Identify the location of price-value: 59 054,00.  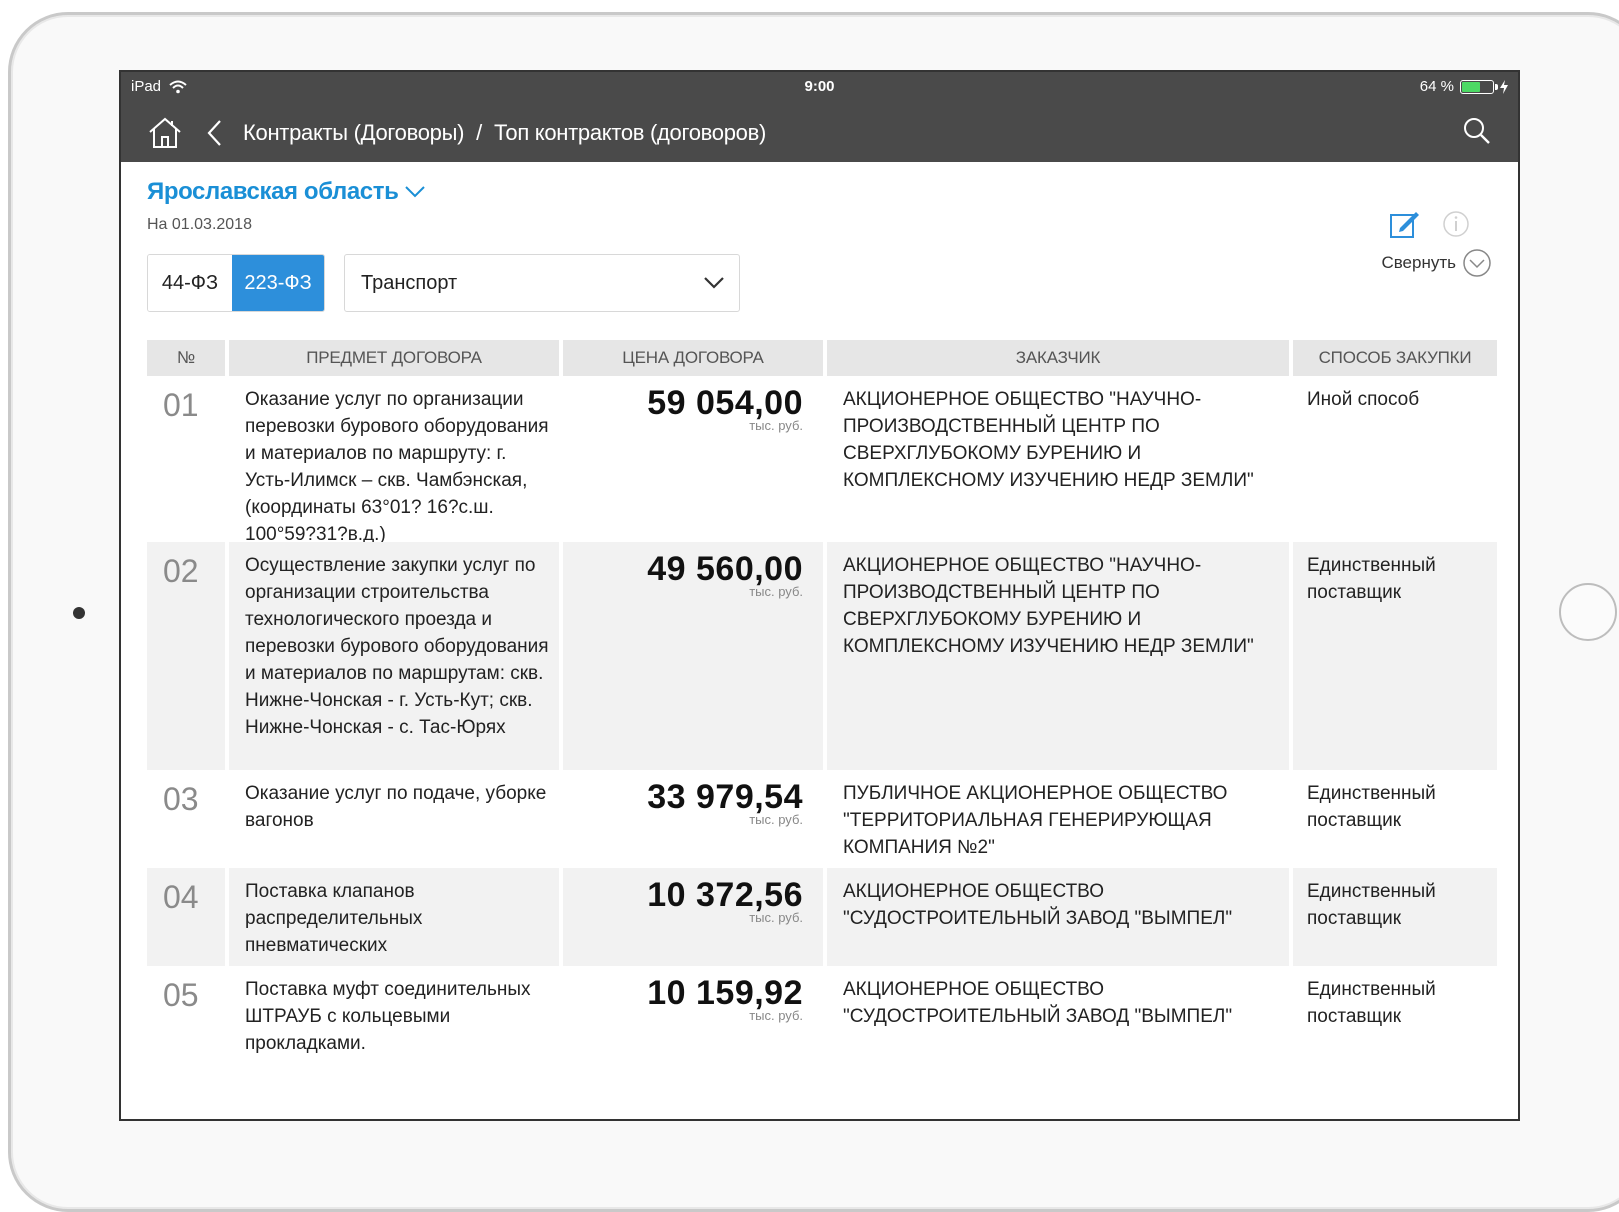
(725, 403).